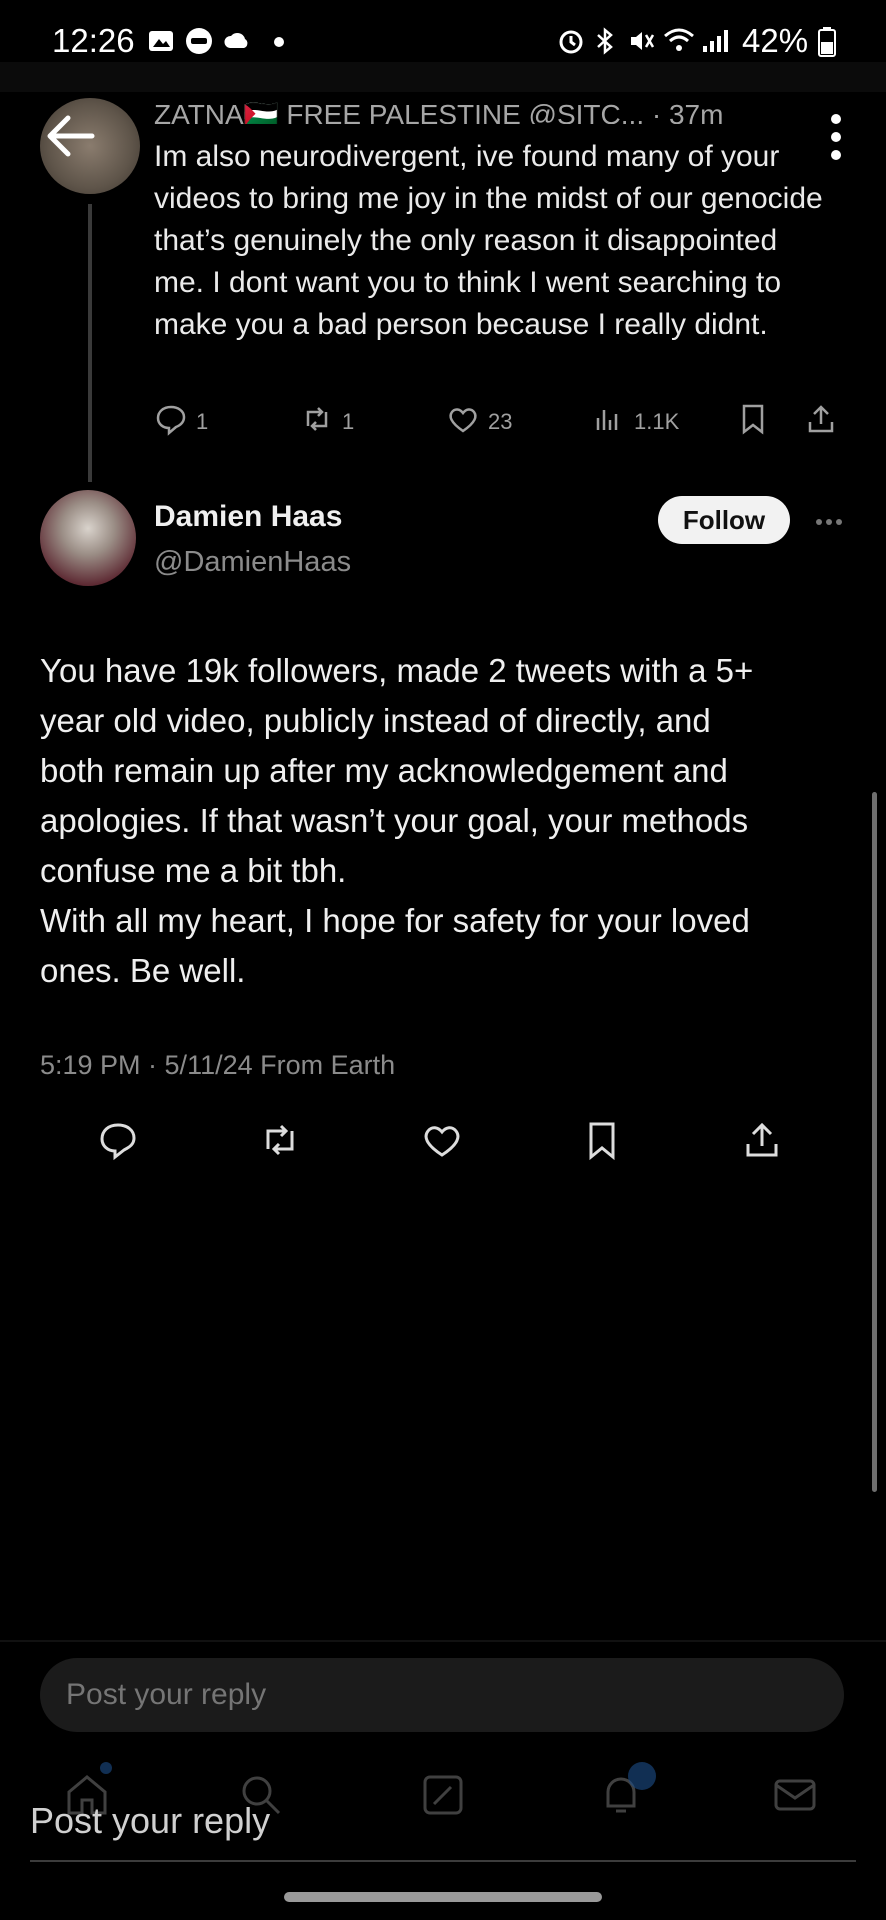 This screenshot has width=886, height=1920. Describe the element at coordinates (500, 421) in the screenshot. I see `parent-like-count: 23` at that location.